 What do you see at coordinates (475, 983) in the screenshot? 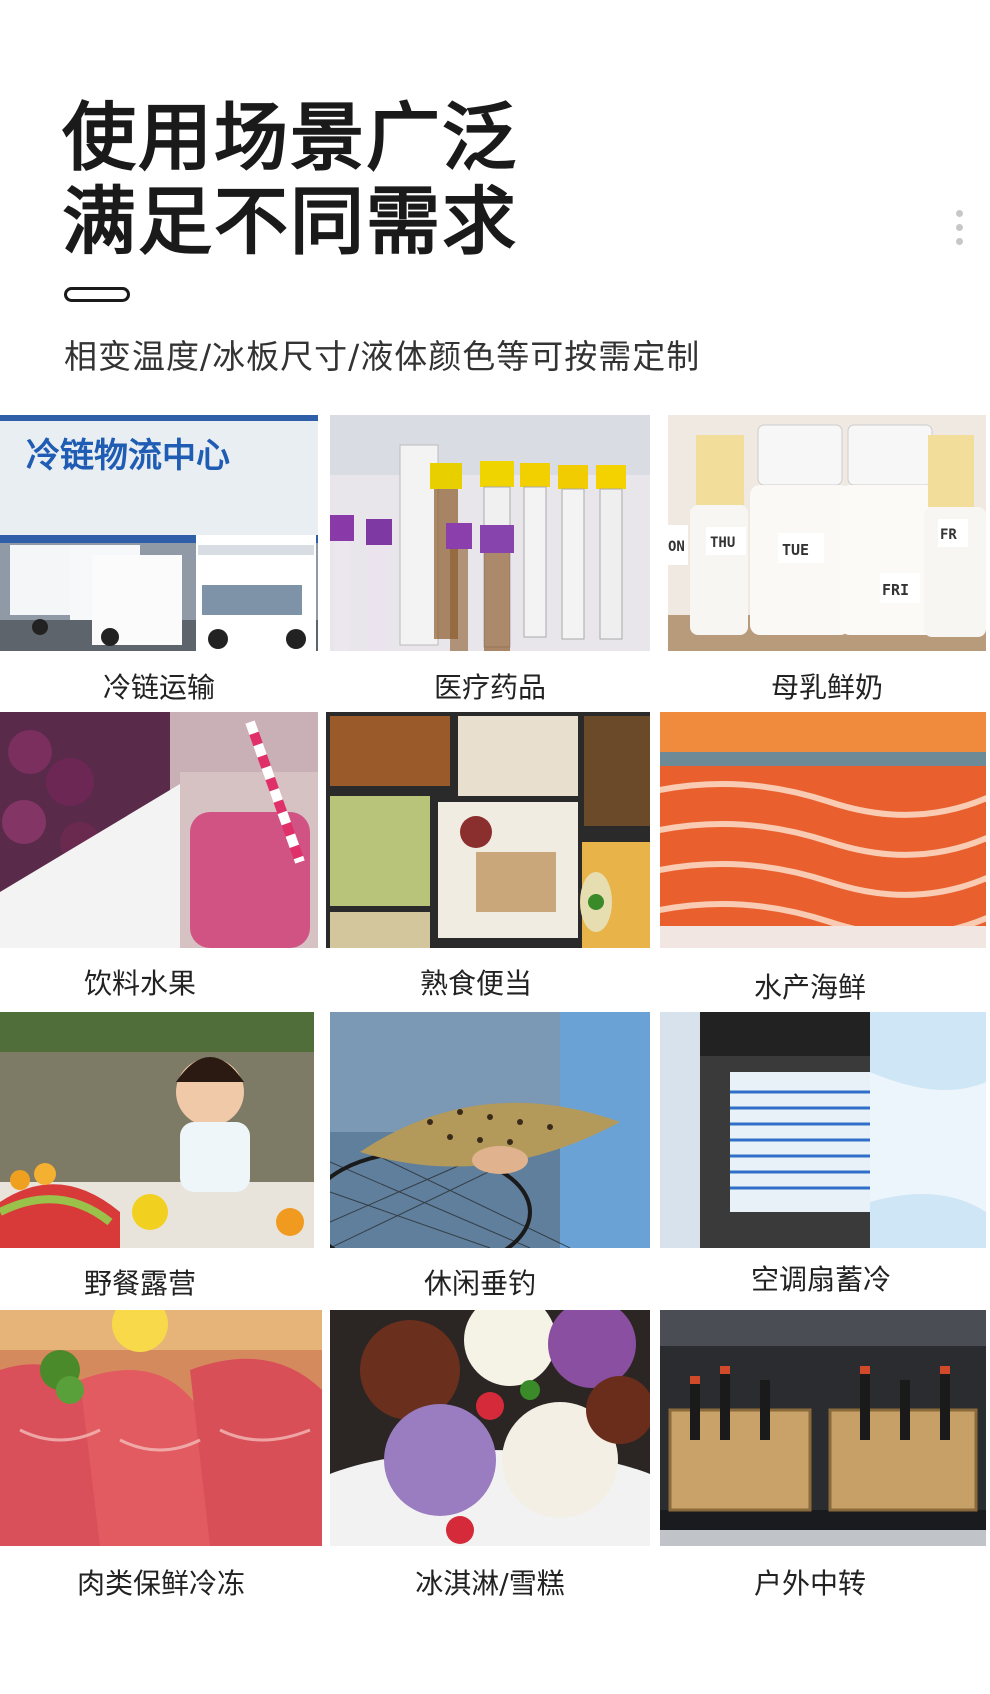
I see `scenario-label-bento: 熟食便当` at bounding box center [475, 983].